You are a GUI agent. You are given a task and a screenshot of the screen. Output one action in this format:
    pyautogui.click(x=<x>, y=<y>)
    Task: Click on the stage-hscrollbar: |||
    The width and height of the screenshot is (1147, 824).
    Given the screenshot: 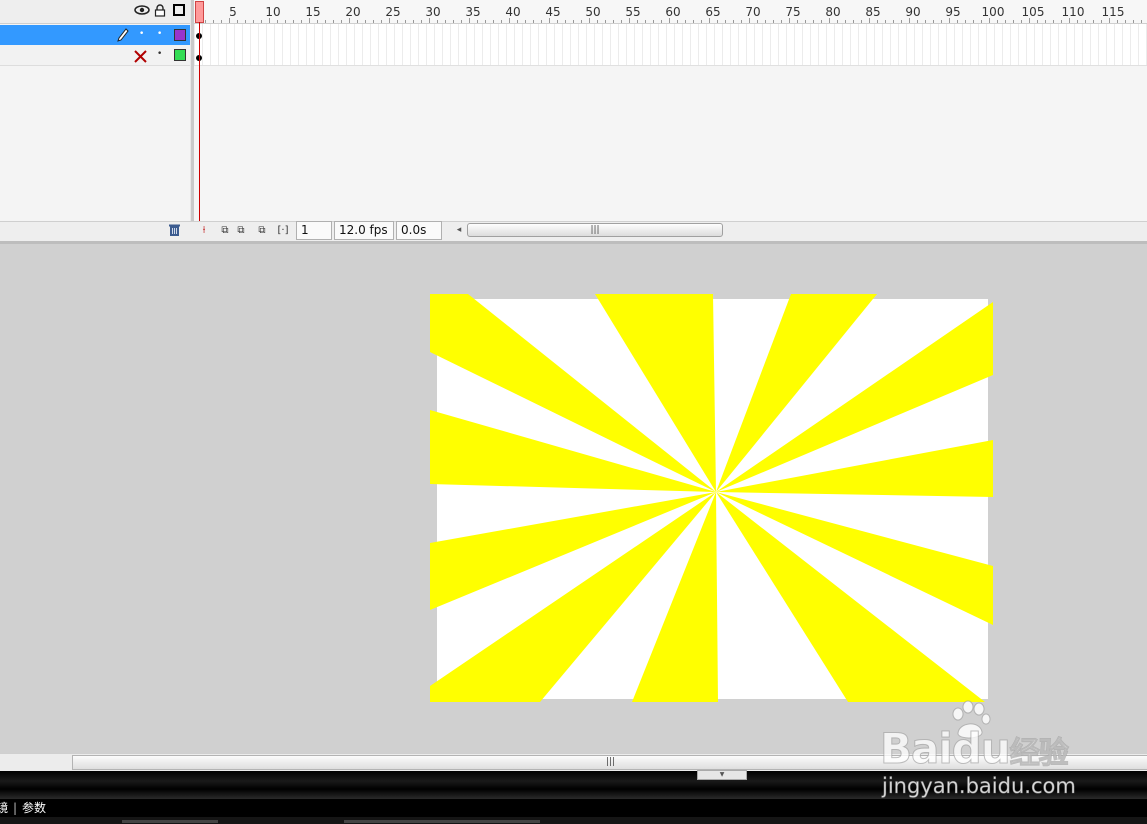 What is the action you would take?
    pyautogui.click(x=573, y=762)
    